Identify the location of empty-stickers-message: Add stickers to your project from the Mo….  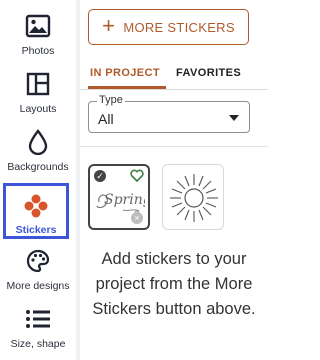
(174, 284).